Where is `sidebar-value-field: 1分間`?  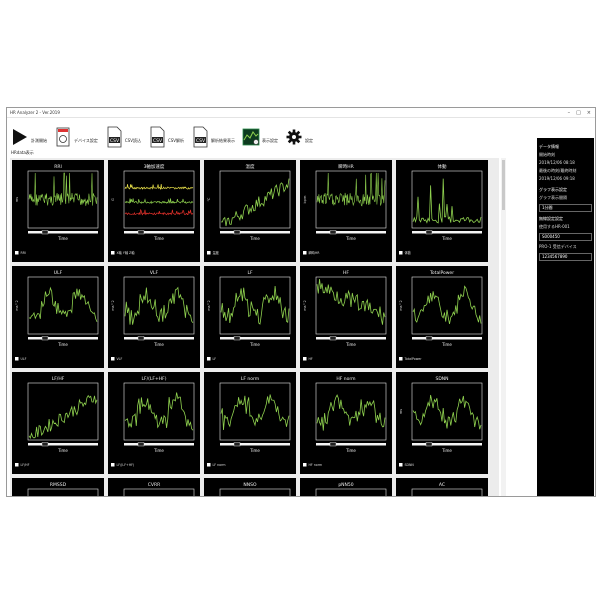 sidebar-value-field: 1分間 is located at coordinates (565, 208).